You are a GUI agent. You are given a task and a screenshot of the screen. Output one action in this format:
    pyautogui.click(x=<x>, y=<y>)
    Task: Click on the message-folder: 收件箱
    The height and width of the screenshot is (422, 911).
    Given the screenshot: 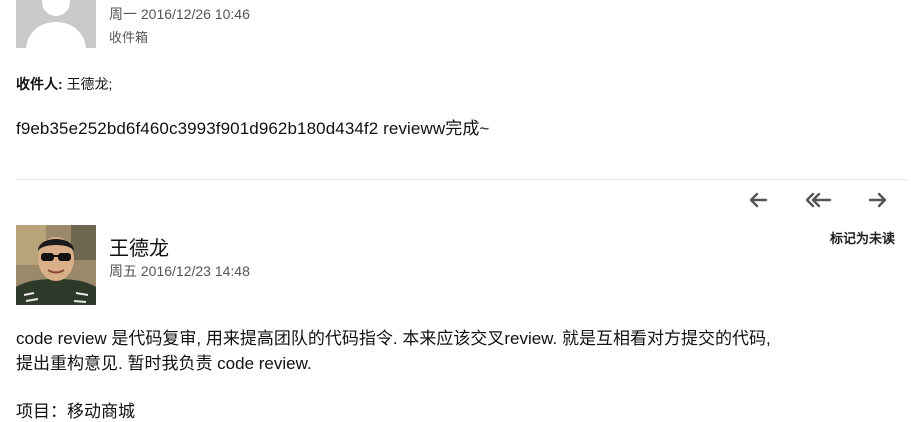 What is the action you would take?
    pyautogui.click(x=129, y=37)
    